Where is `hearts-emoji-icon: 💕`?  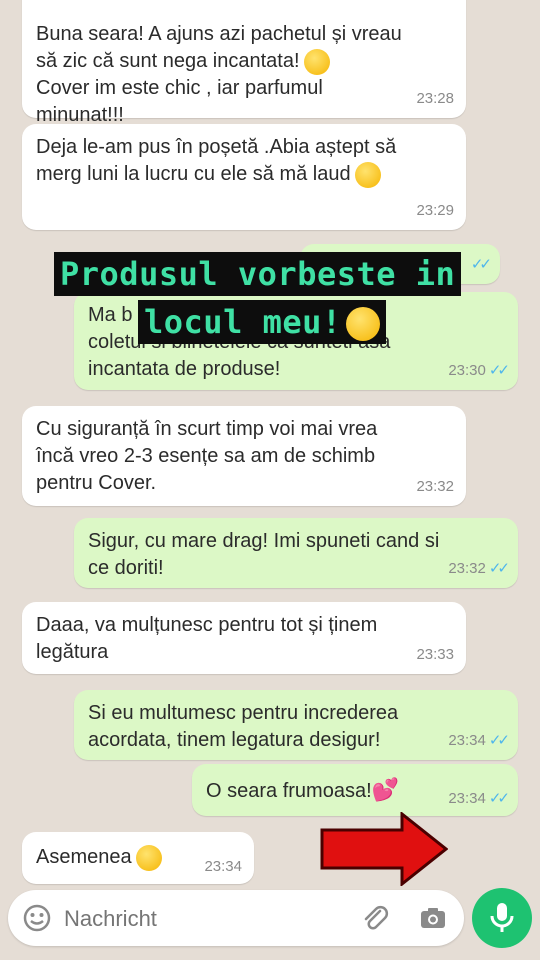
hearts-emoji-icon: 💕 is located at coordinates (385, 789).